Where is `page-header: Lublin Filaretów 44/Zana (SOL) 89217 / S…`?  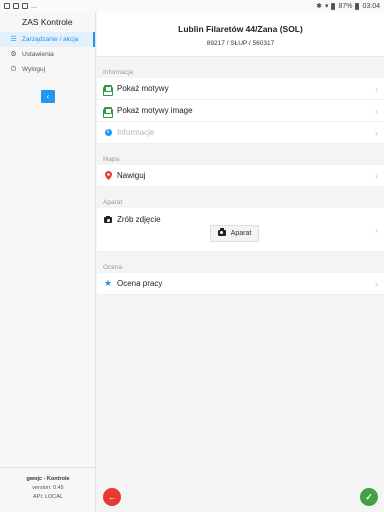 page-header: Lublin Filaretów 44/Zana (SOL) 89217 / S… is located at coordinates (240, 34).